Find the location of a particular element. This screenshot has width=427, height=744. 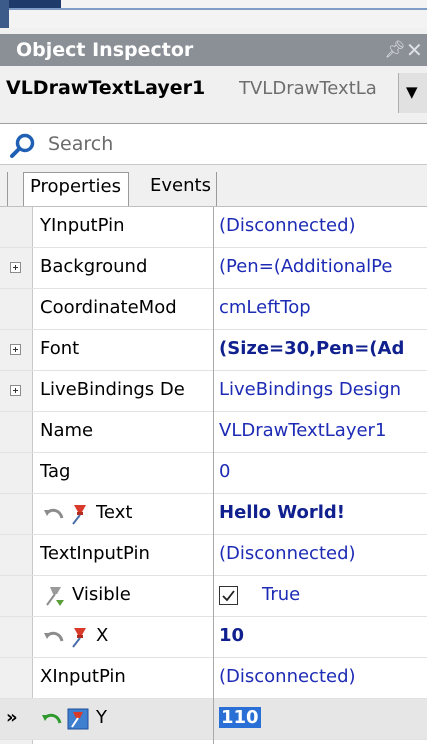

property-name: Tag is located at coordinates (55, 471).